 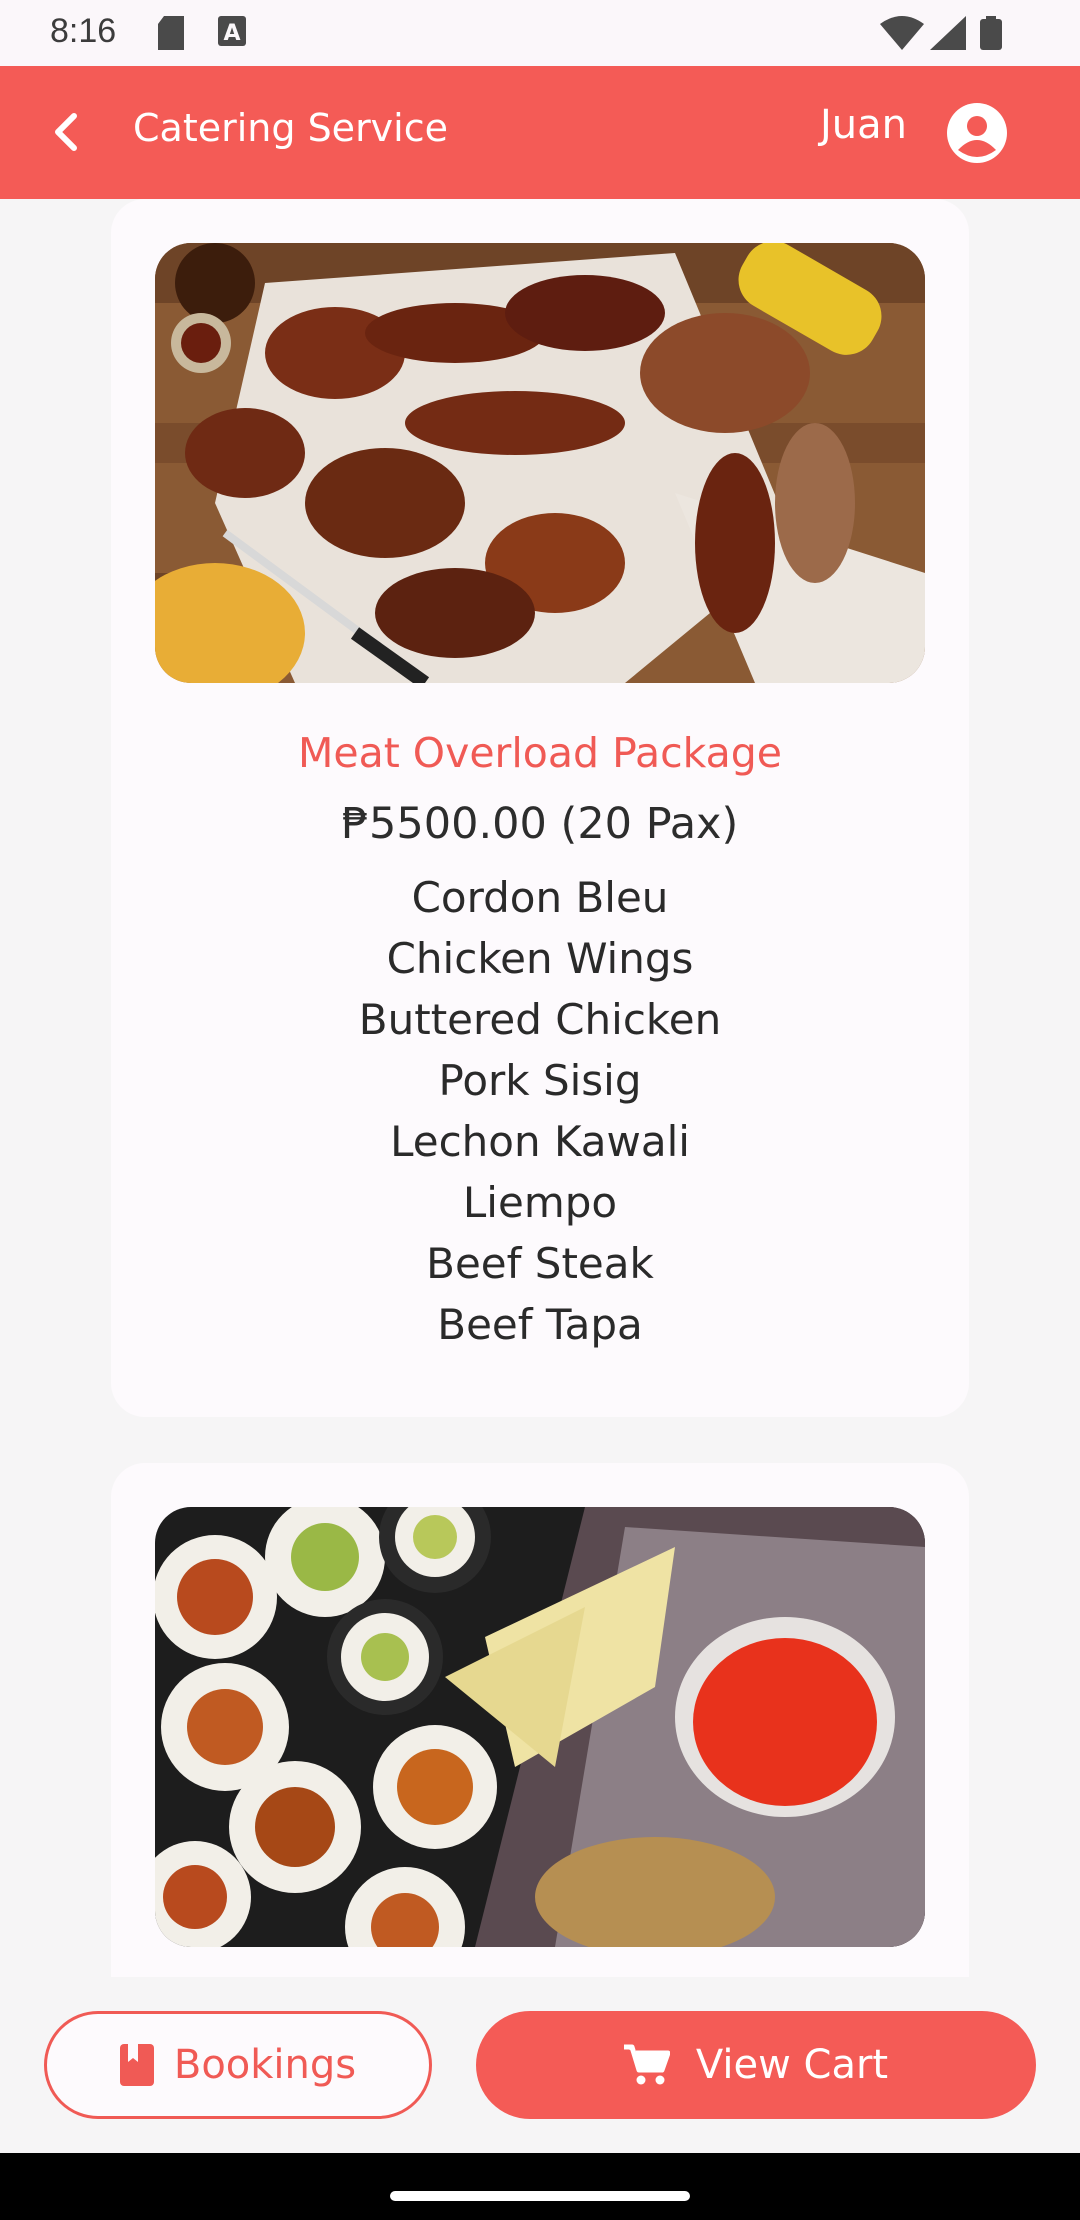 What do you see at coordinates (977, 133) in the screenshot?
I see `account-circle-icon` at bounding box center [977, 133].